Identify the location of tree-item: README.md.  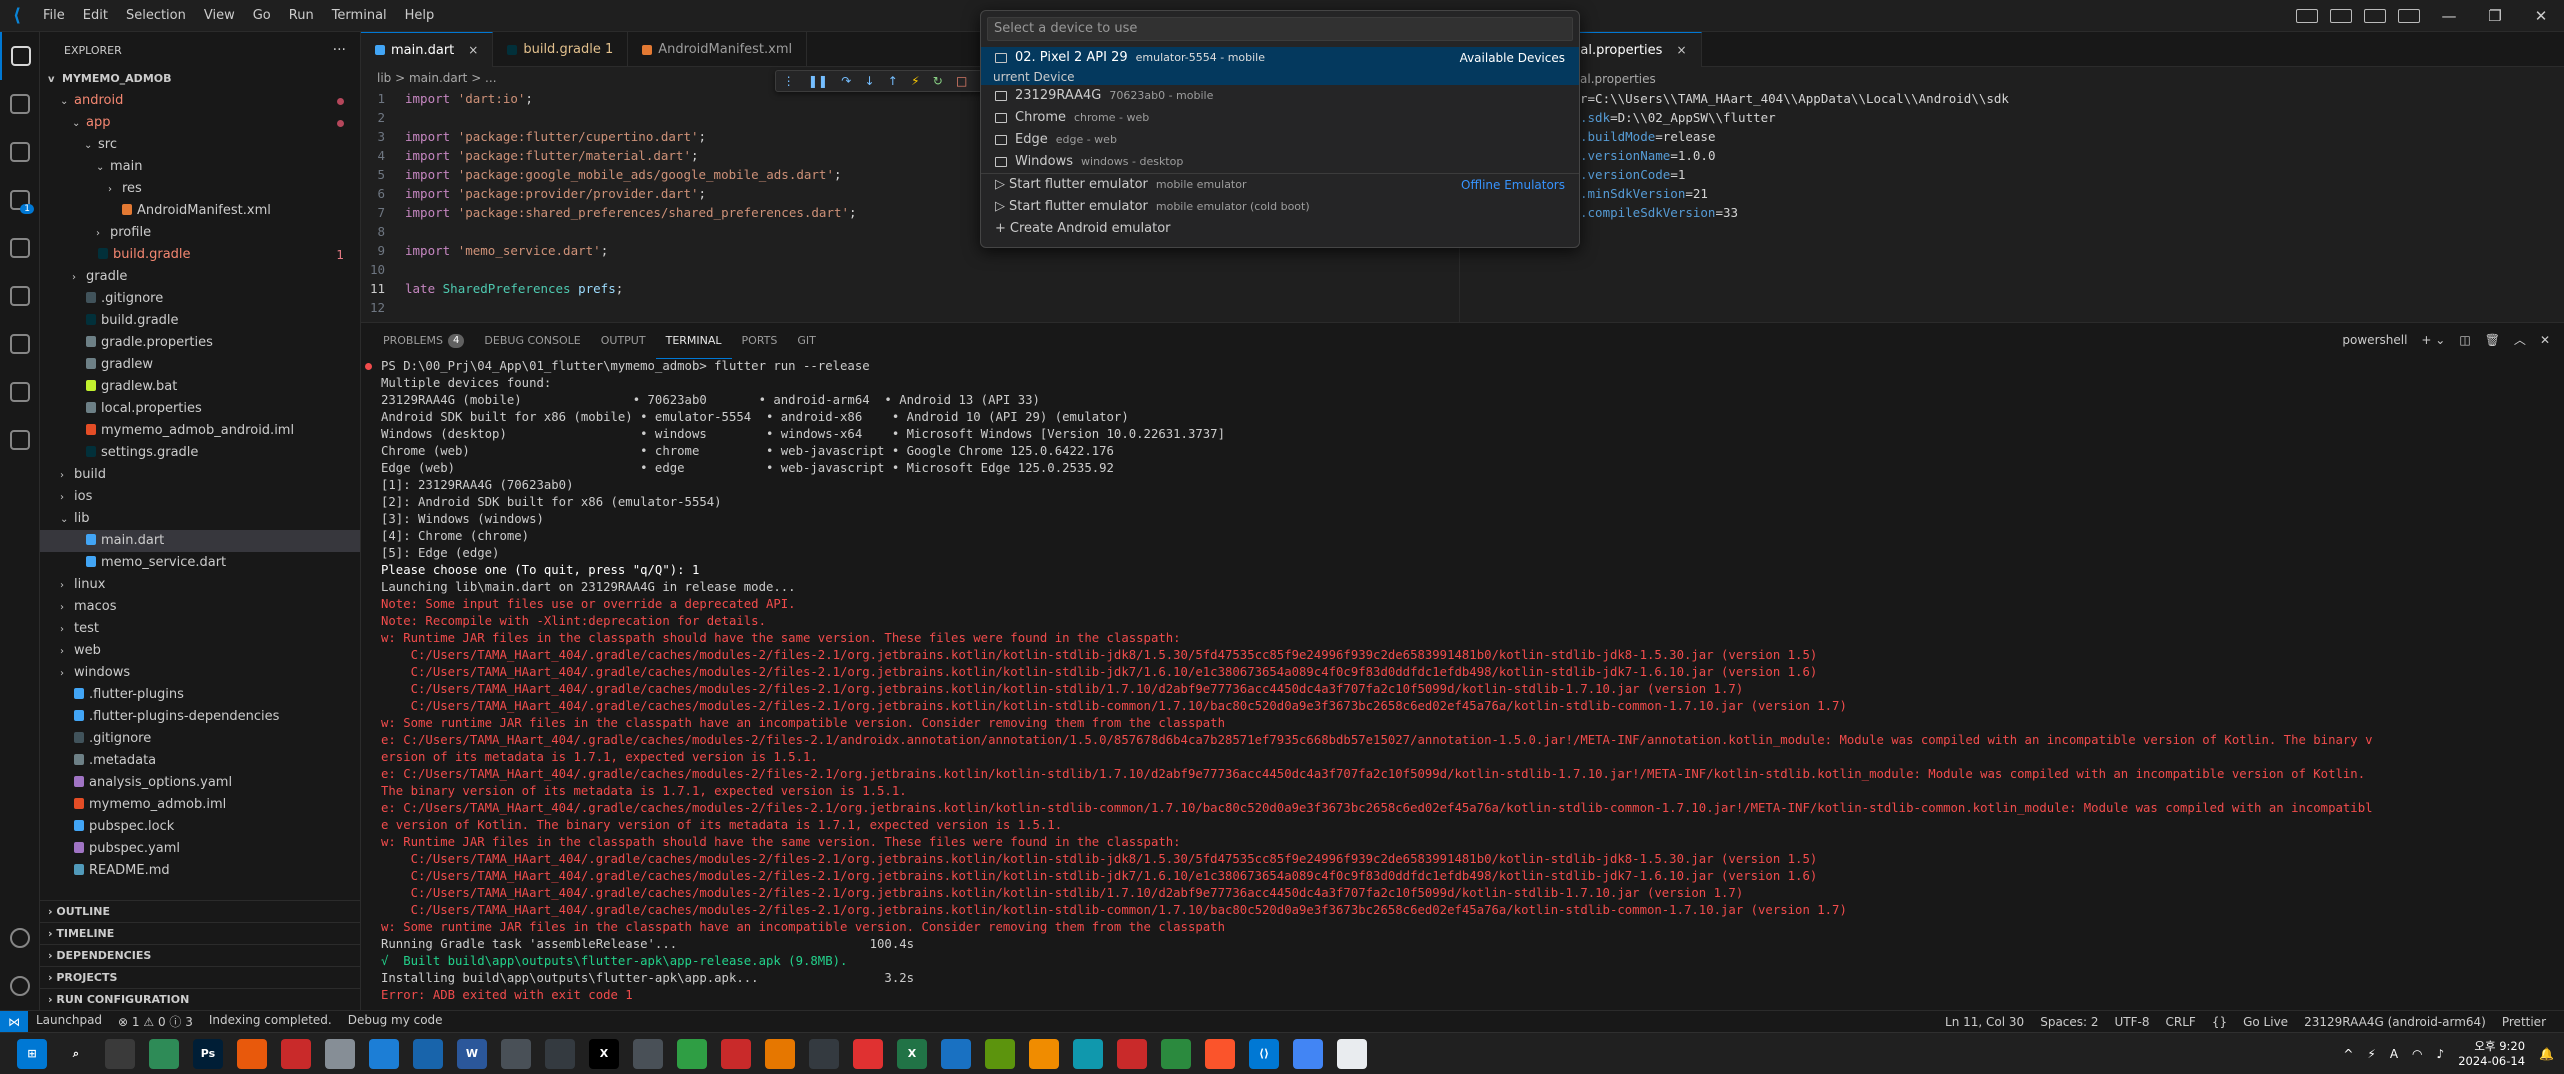
(200, 871).